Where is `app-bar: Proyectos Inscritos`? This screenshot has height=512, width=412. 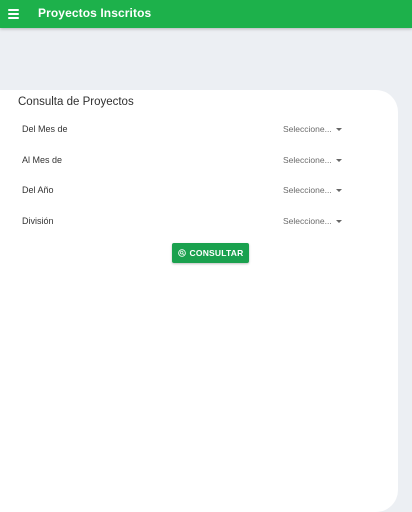
app-bar: Proyectos Inscritos is located at coordinates (206, 14).